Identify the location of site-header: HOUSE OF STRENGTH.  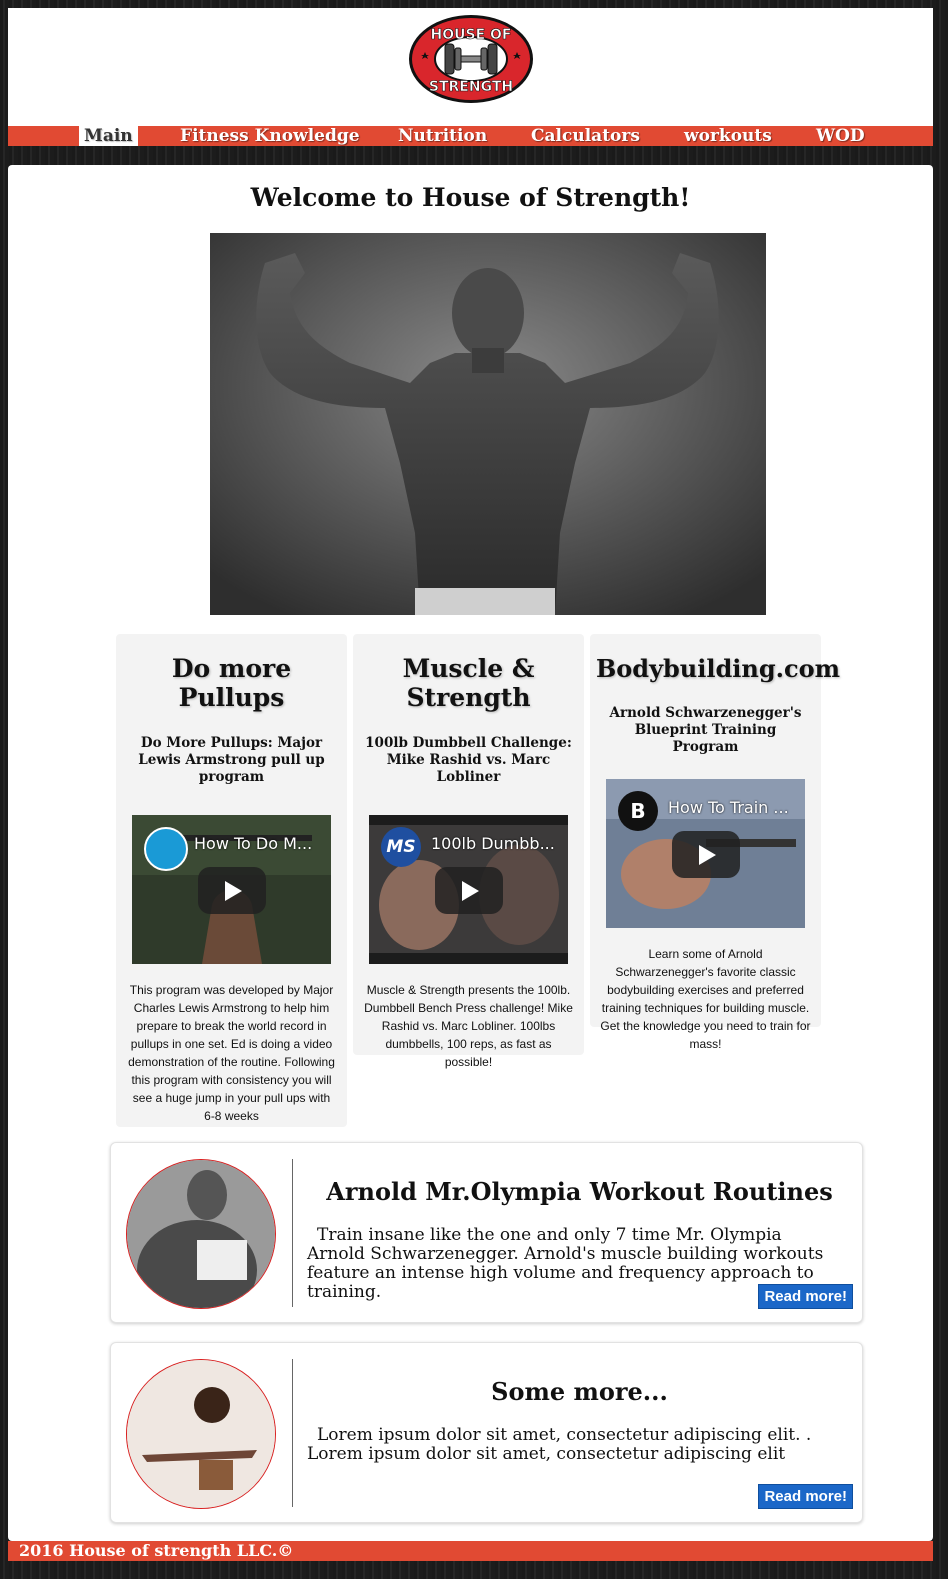
(470, 67).